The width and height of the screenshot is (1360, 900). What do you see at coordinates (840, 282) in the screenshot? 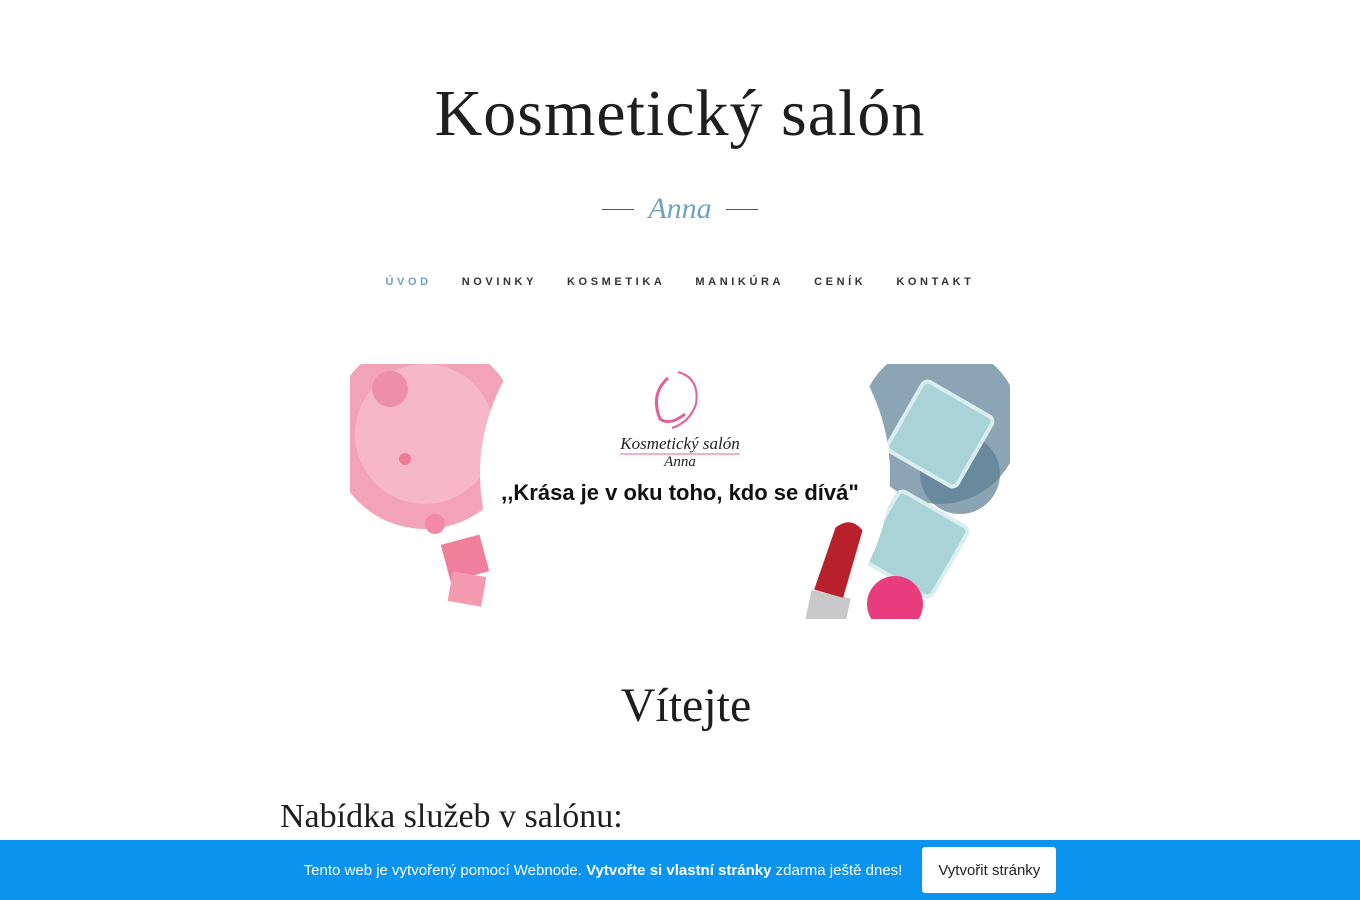
I see `nav-item-cenik: CENÍK` at bounding box center [840, 282].